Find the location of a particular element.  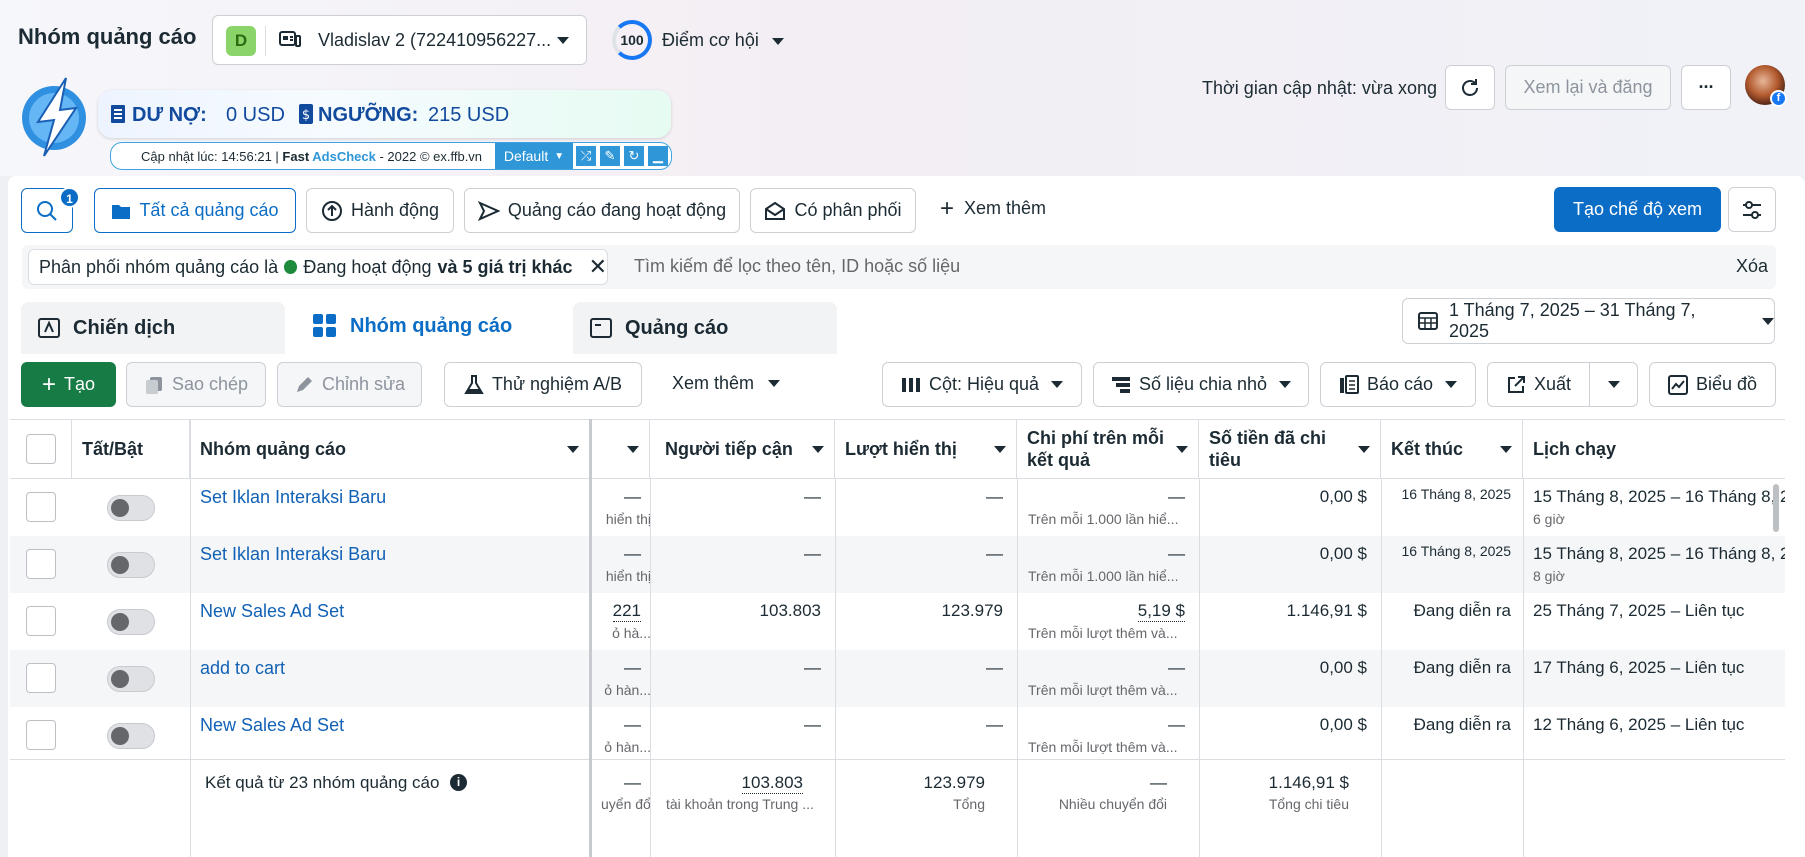

view-active-ads: Quảng cáo đang hoạt động is located at coordinates (602, 210).